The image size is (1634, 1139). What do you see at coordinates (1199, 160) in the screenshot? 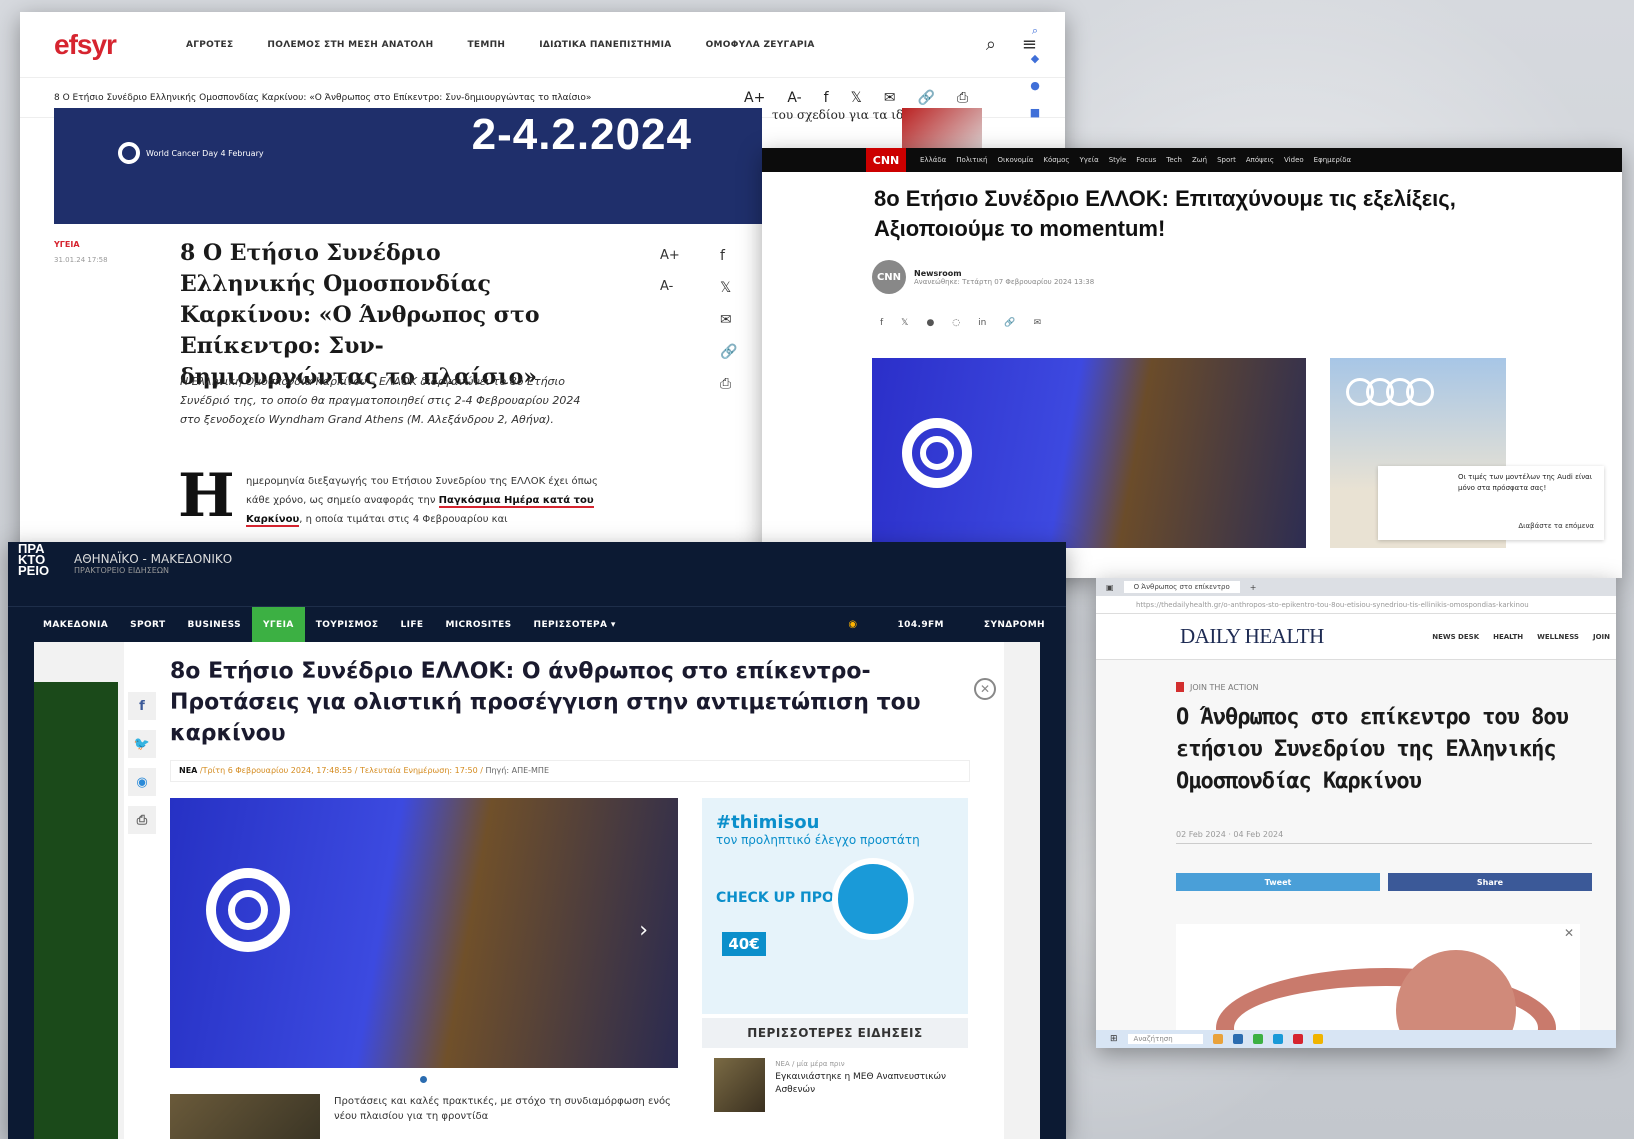
I see `nav-item: Ζωή` at bounding box center [1199, 160].